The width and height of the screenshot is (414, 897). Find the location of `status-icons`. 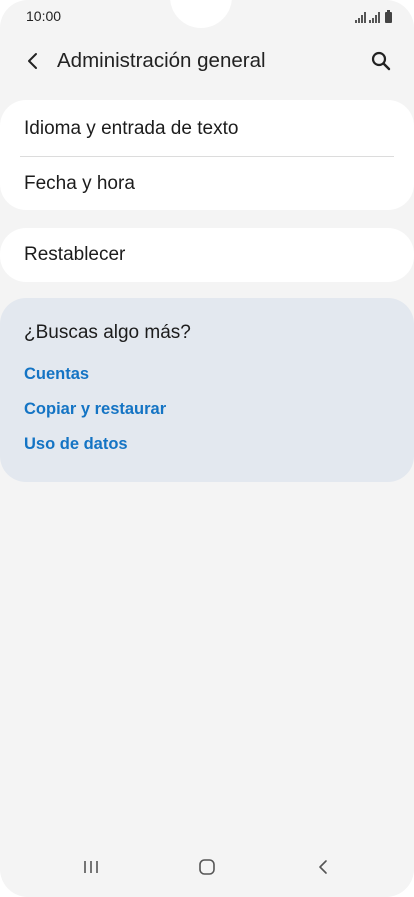

status-icons is located at coordinates (373, 16).